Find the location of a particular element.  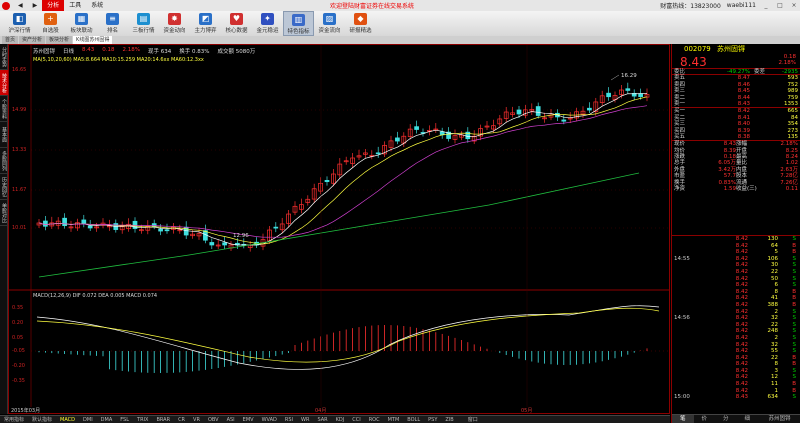

indicator-tab-19: ROC is located at coordinates (374, 420).